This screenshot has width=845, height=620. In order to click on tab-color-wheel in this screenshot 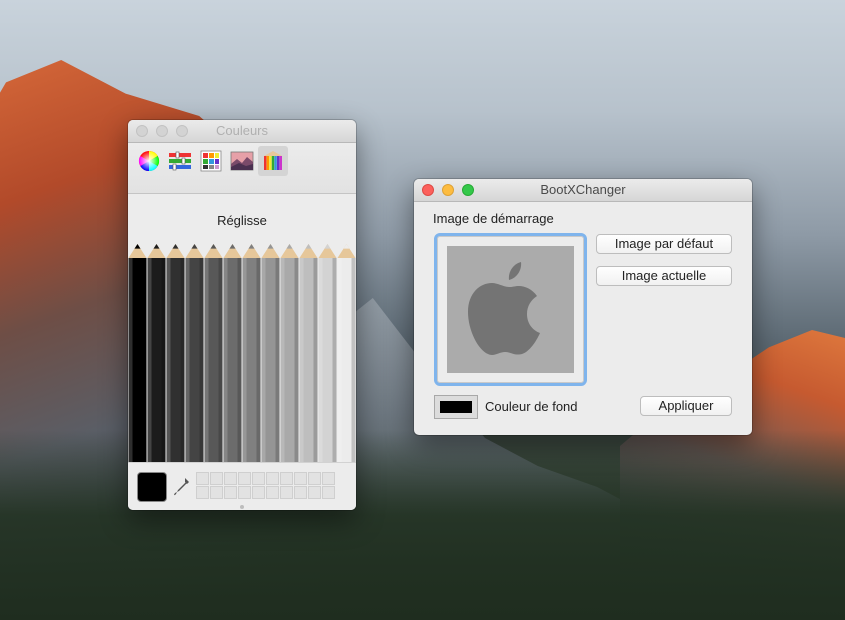, I will do `click(149, 161)`.